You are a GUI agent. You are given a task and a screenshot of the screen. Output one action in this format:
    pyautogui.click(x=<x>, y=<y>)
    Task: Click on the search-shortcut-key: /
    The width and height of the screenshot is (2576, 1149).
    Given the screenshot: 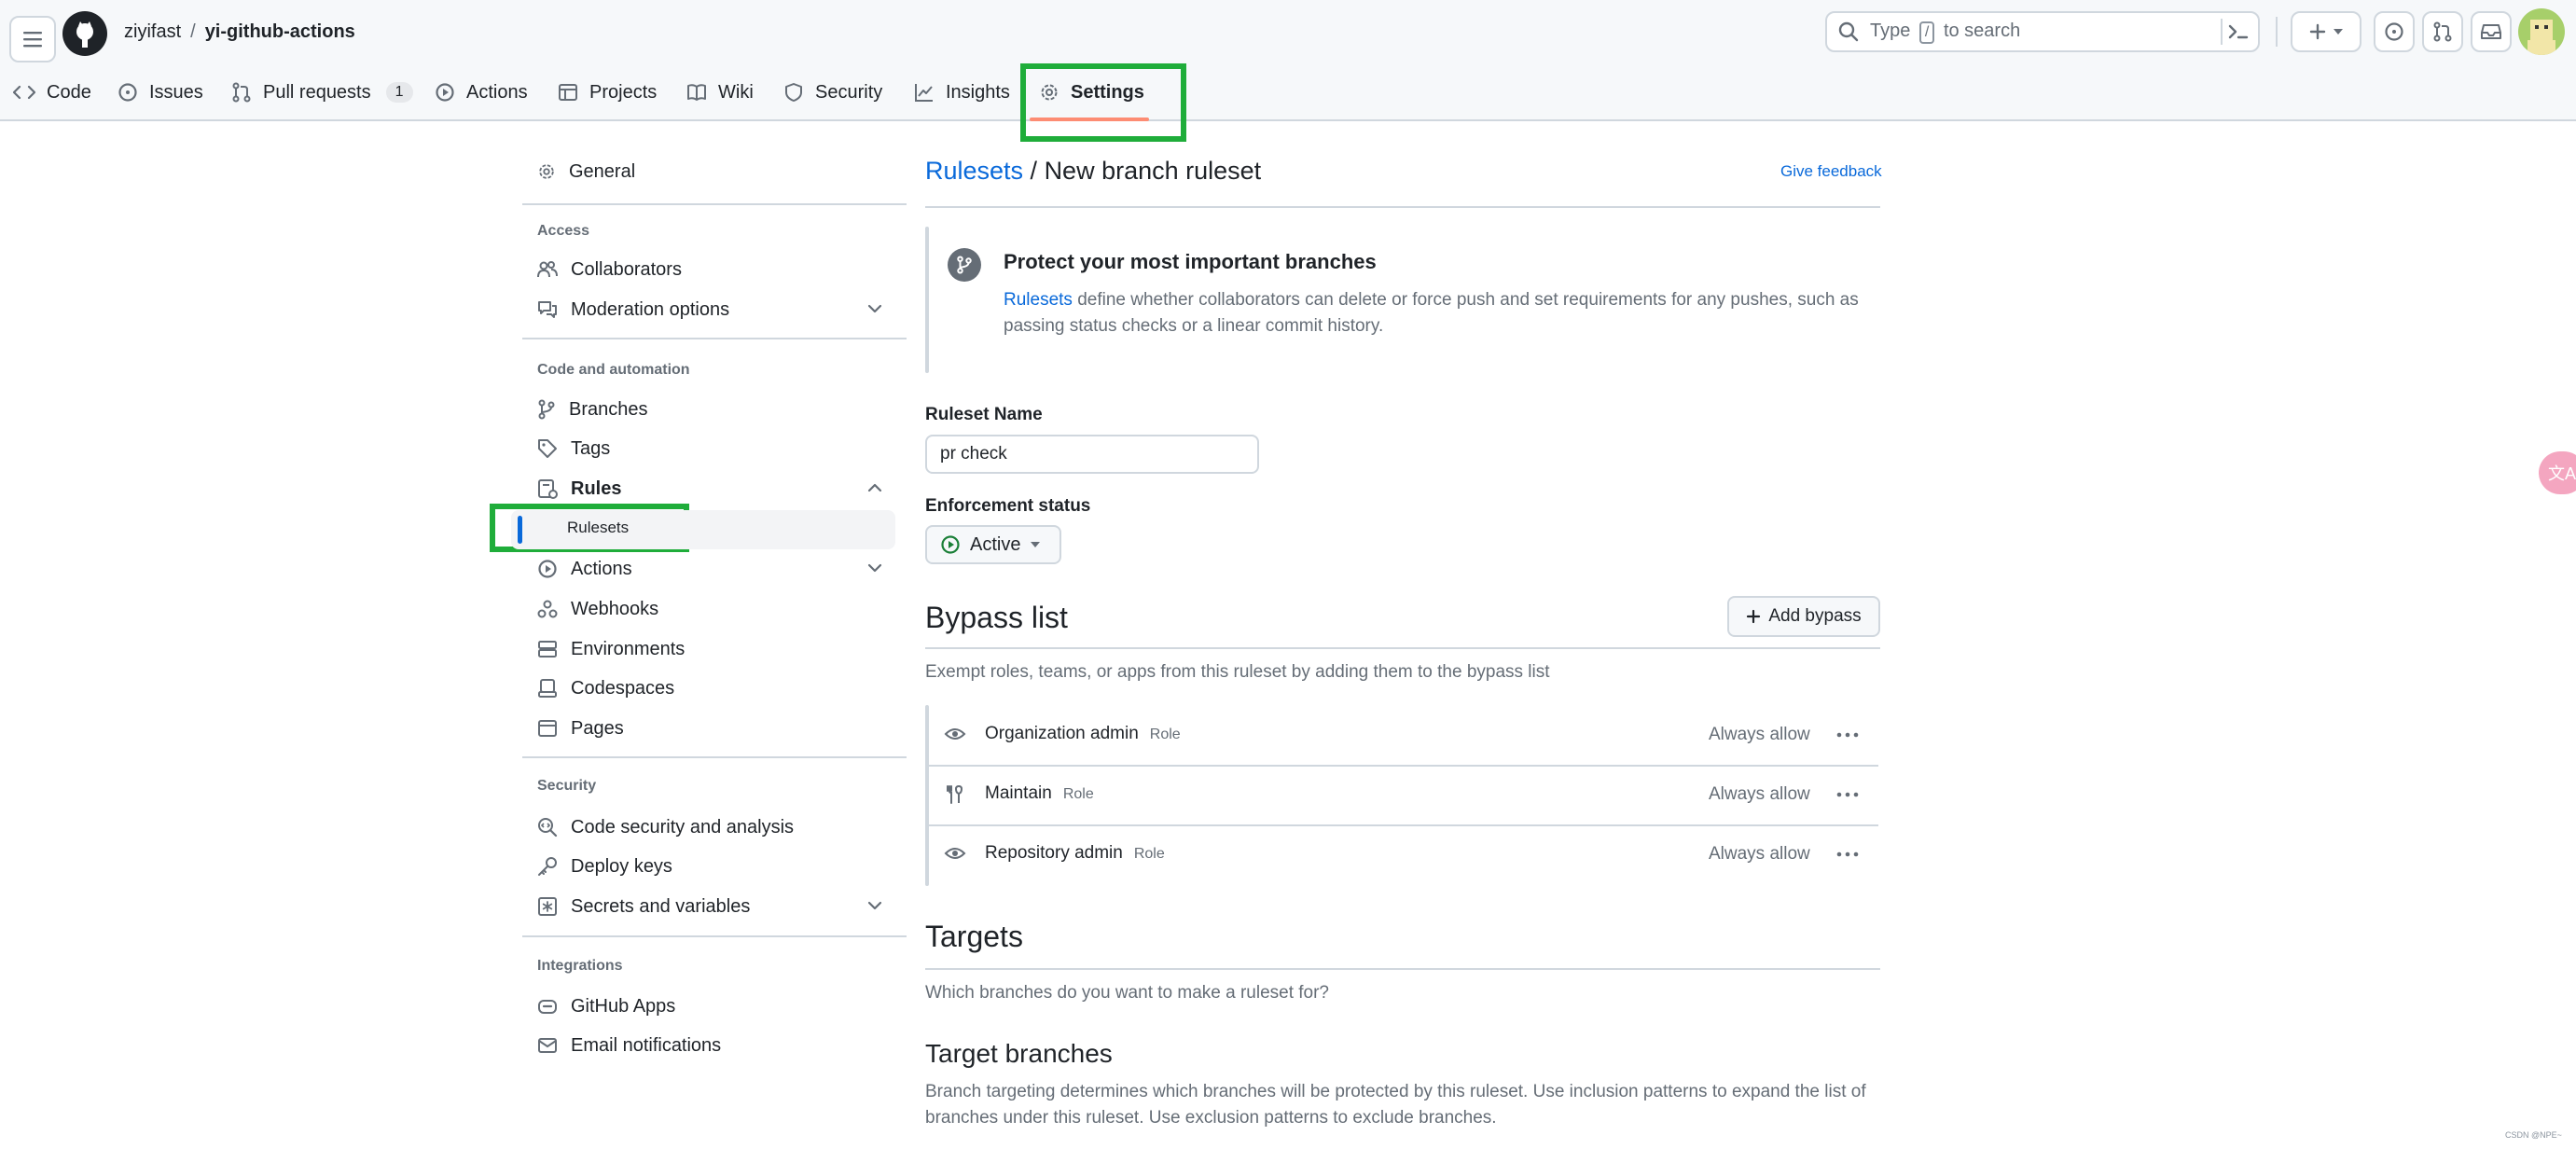 What is the action you would take?
    pyautogui.click(x=1926, y=32)
    